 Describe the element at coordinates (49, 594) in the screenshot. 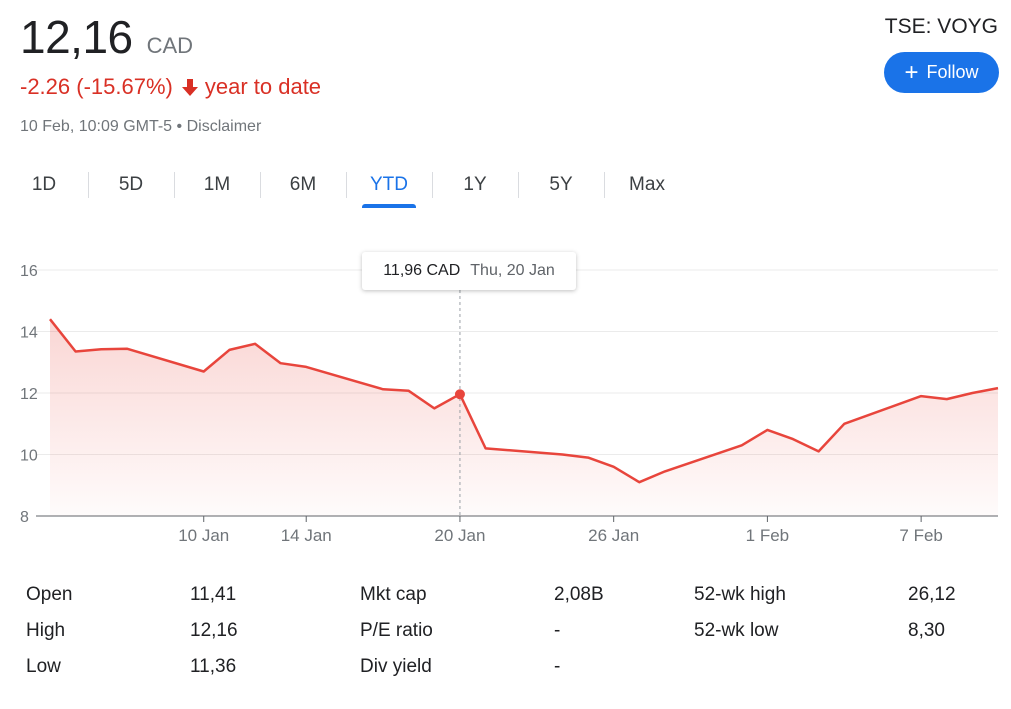

I see `stat-open-label: Open` at that location.